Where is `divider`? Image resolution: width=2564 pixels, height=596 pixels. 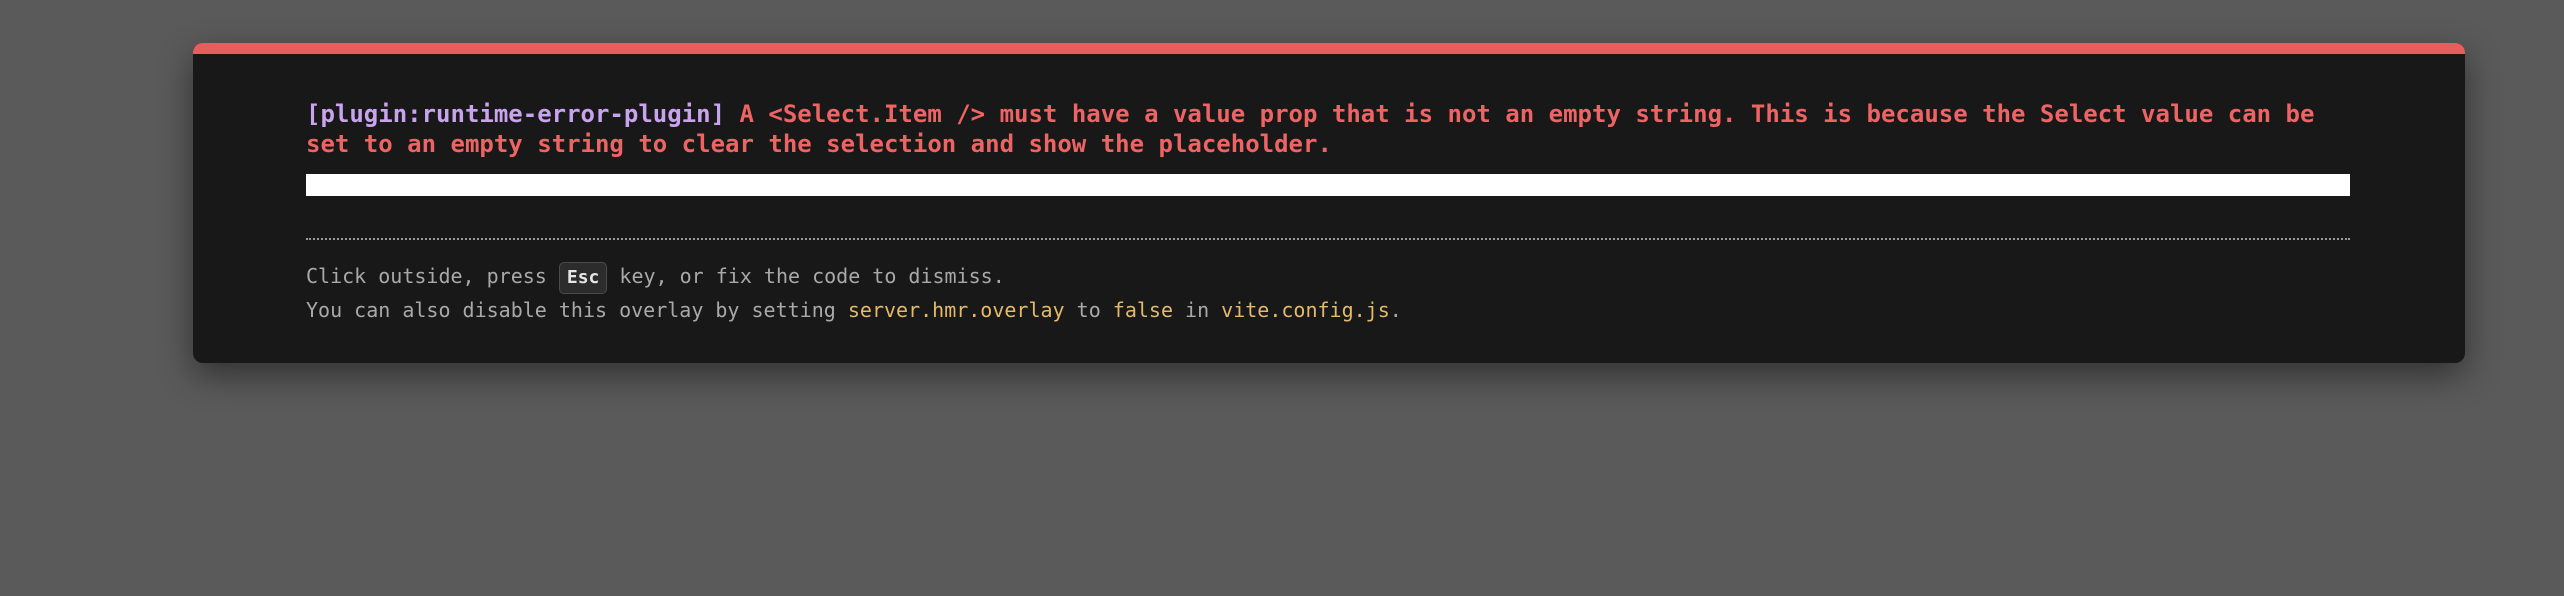 divider is located at coordinates (1328, 239).